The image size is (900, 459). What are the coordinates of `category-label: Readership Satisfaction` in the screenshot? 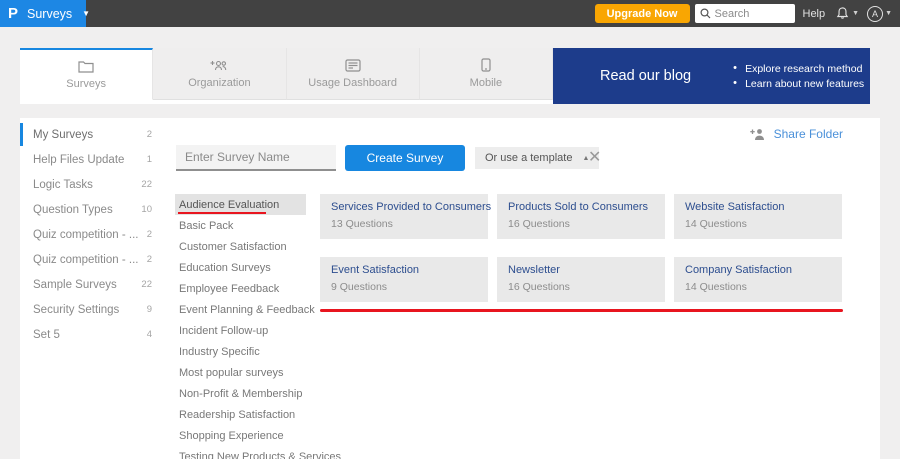 It's located at (237, 414).